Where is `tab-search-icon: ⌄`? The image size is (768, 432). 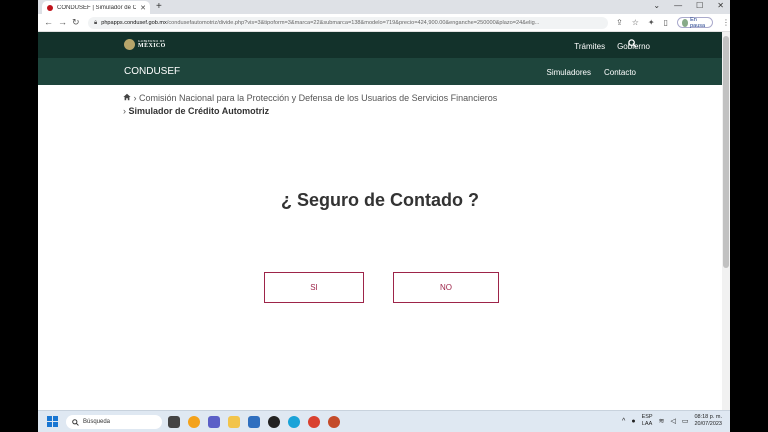
tab-search-icon: ⌄ is located at coordinates (656, 5).